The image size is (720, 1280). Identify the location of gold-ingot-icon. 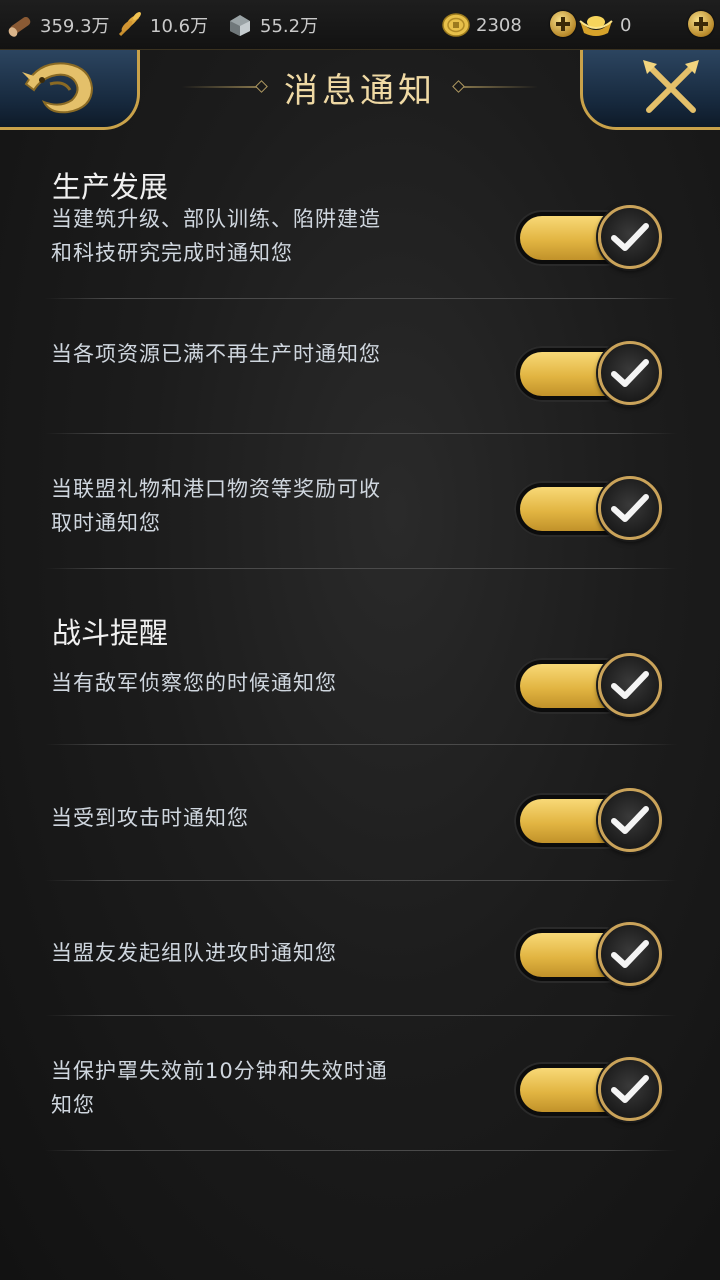
(596, 26).